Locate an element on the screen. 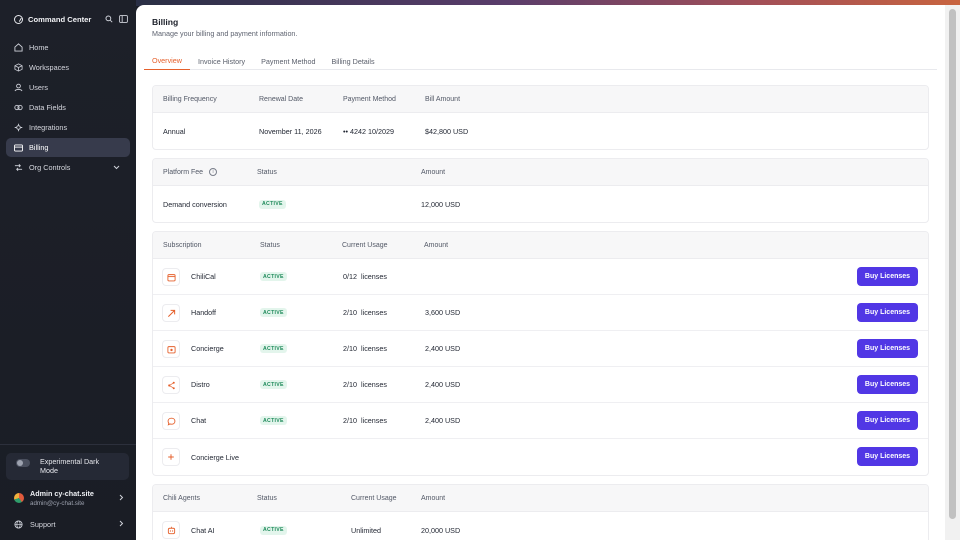 The width and height of the screenshot is (960, 540). tab-invoice-history: Invoice History is located at coordinates (221, 61).